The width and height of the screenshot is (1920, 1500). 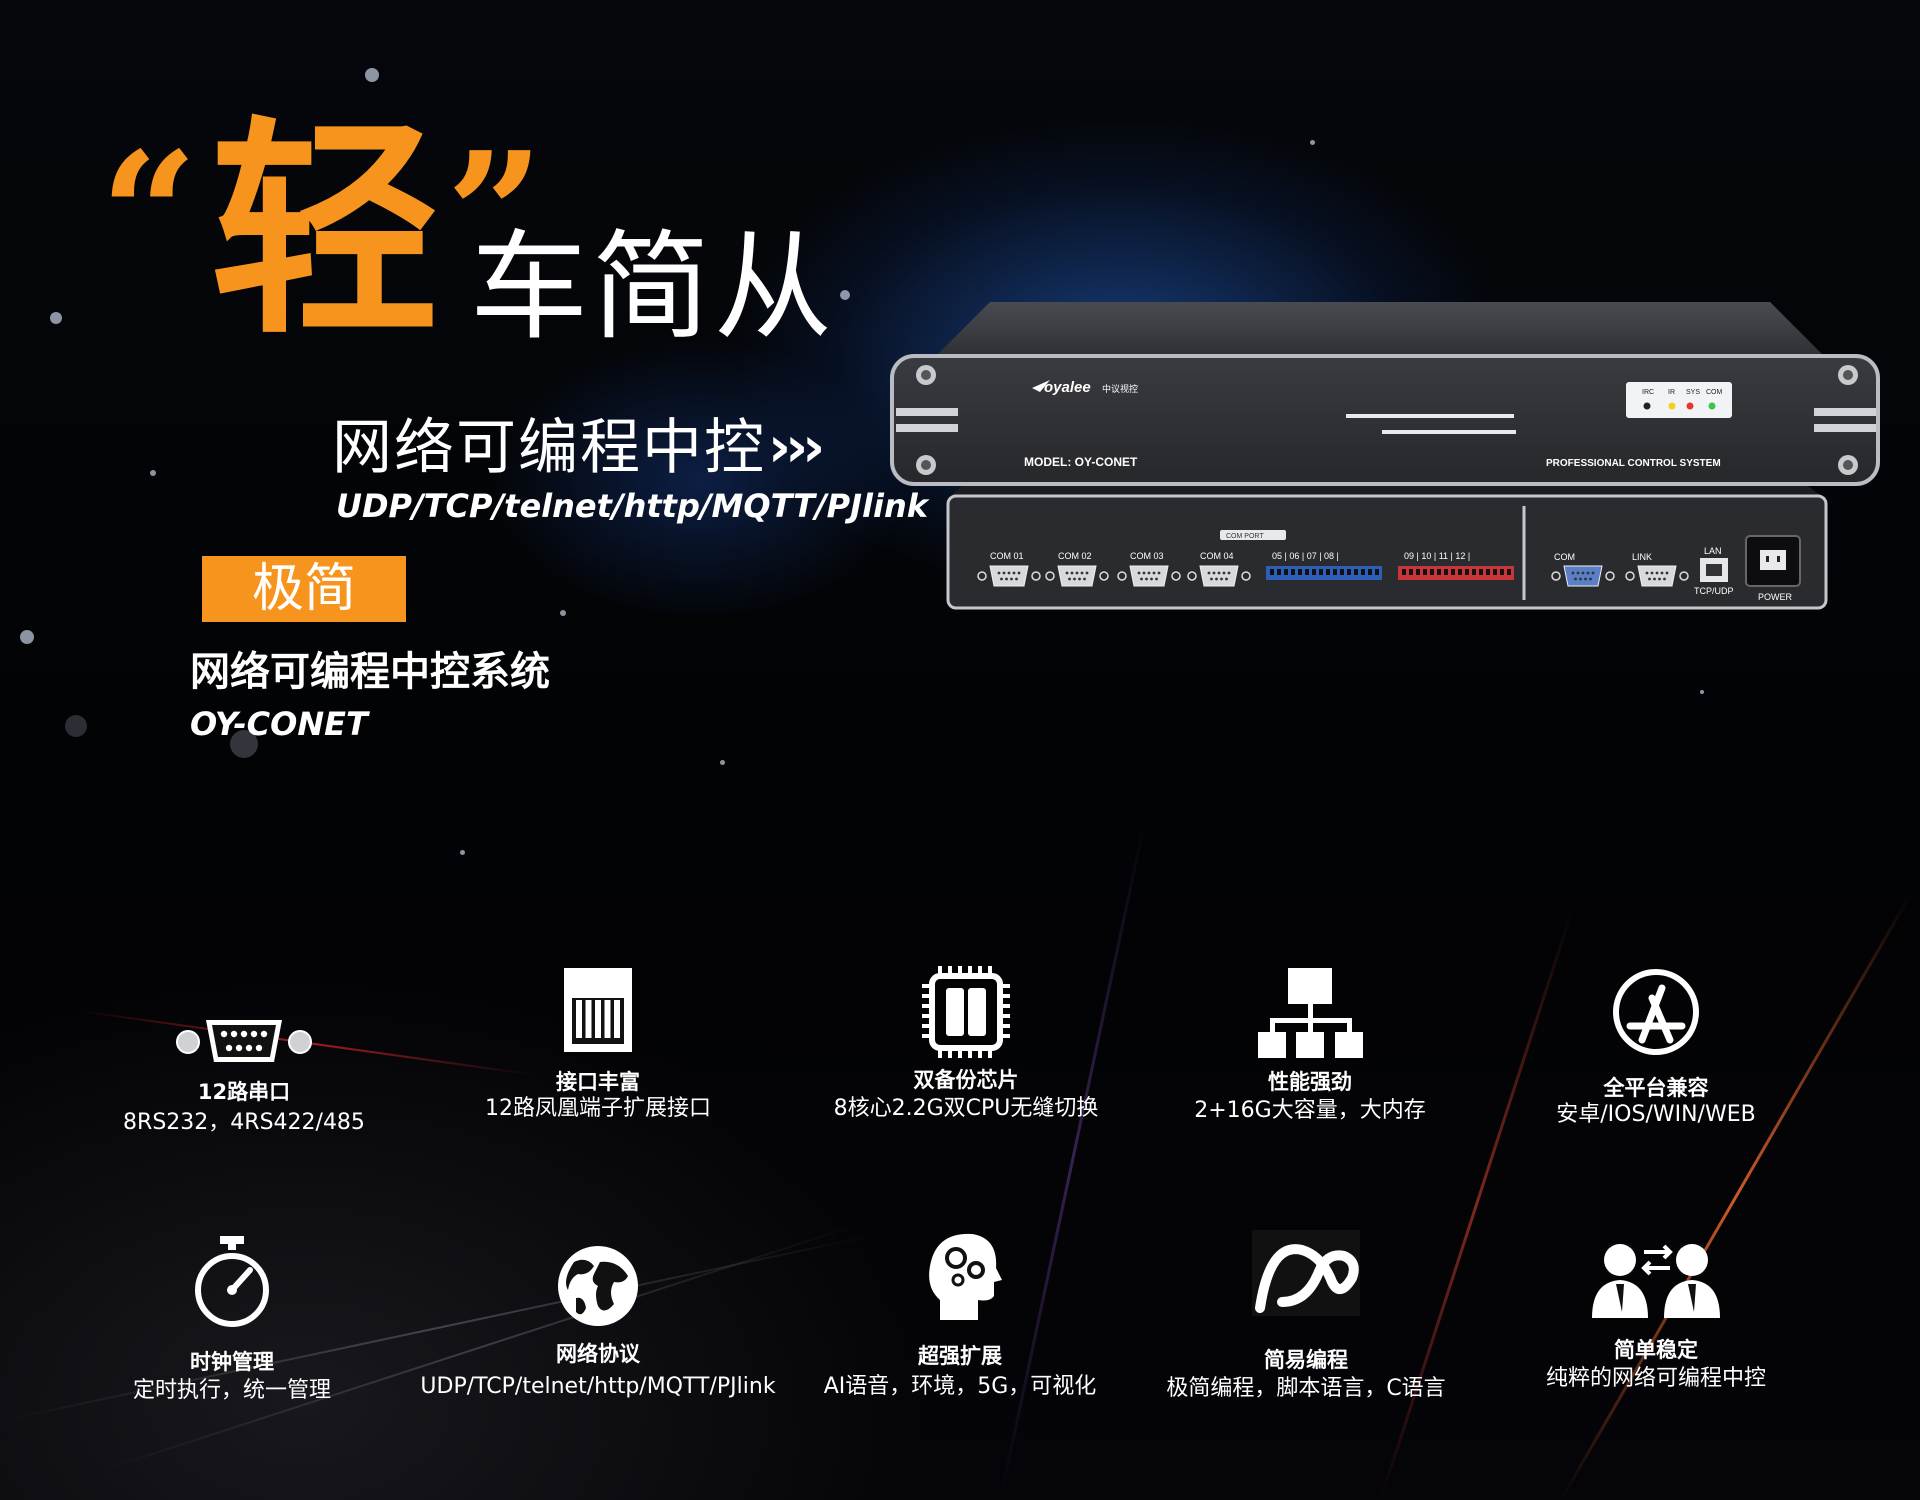 I want to click on stopwatch-icon, so click(x=232, y=1287).